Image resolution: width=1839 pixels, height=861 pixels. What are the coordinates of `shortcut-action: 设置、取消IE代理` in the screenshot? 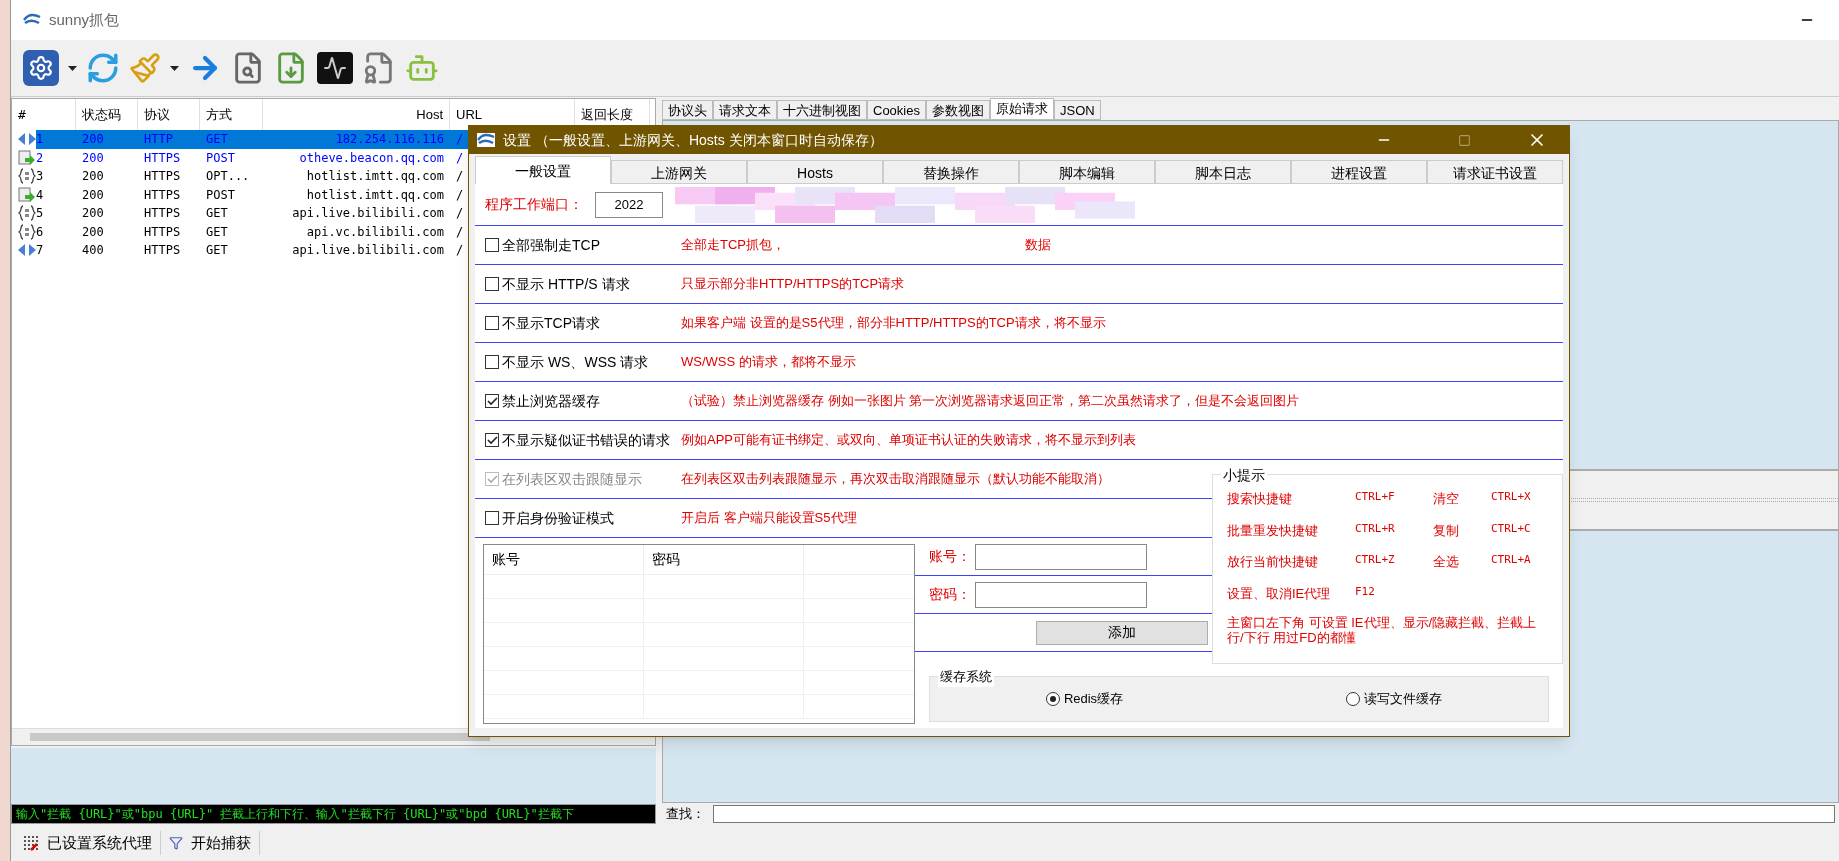 It's located at (1279, 593).